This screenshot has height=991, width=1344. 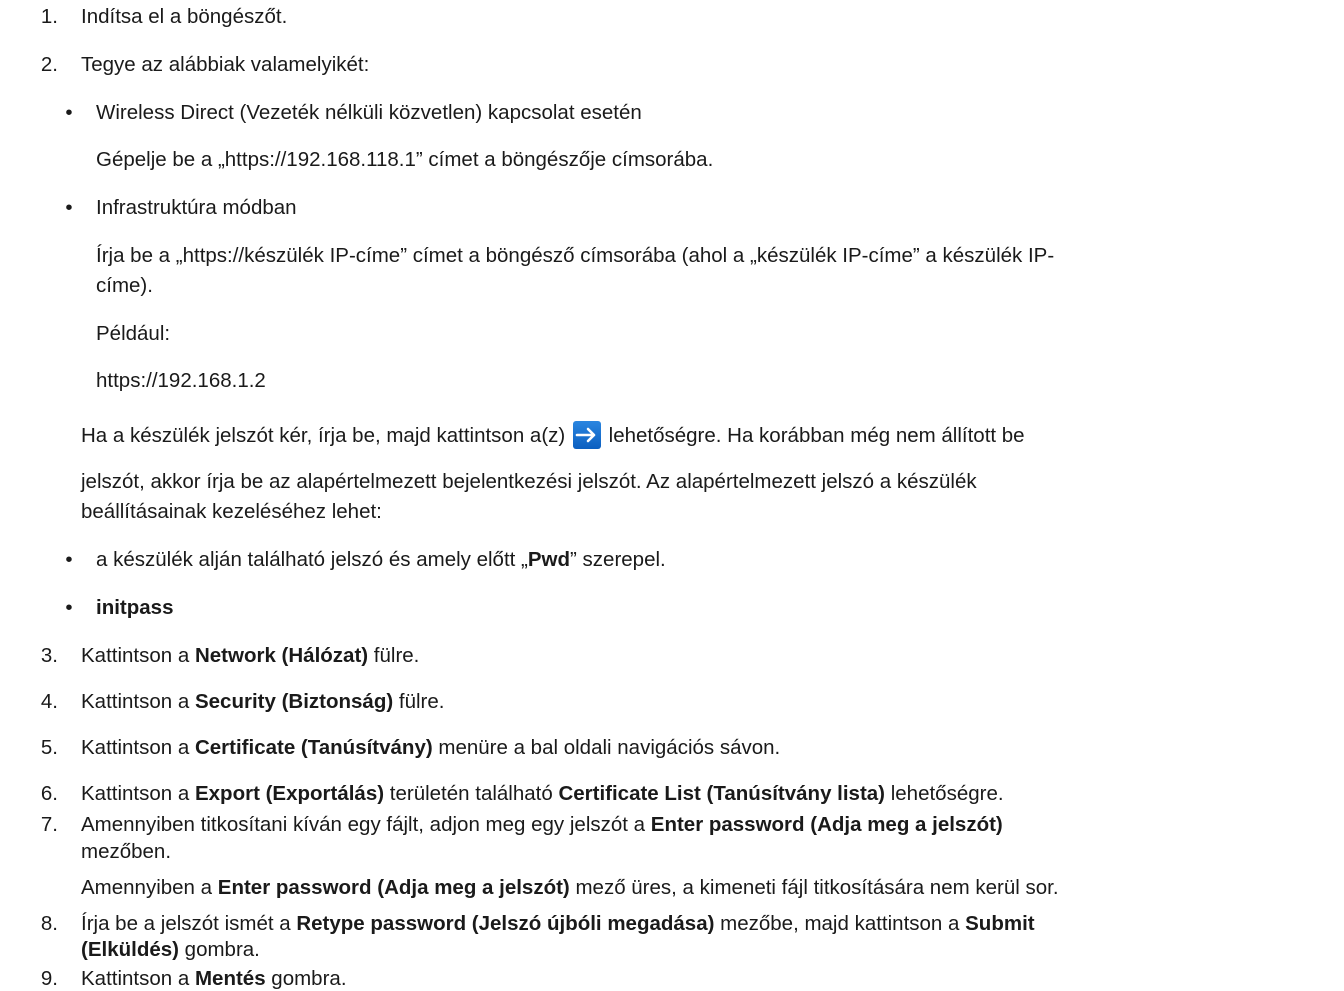 I want to click on step-7-line2: mezőben., so click(x=126, y=851).